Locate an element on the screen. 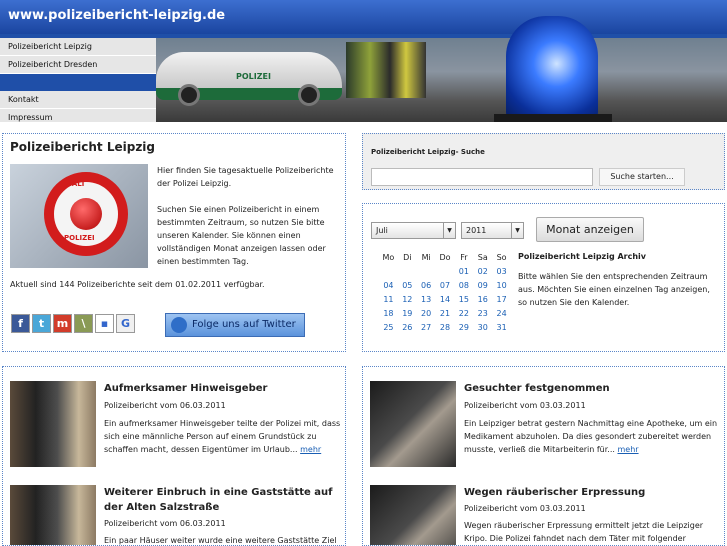  calendar-day: 07 is located at coordinates (445, 286).